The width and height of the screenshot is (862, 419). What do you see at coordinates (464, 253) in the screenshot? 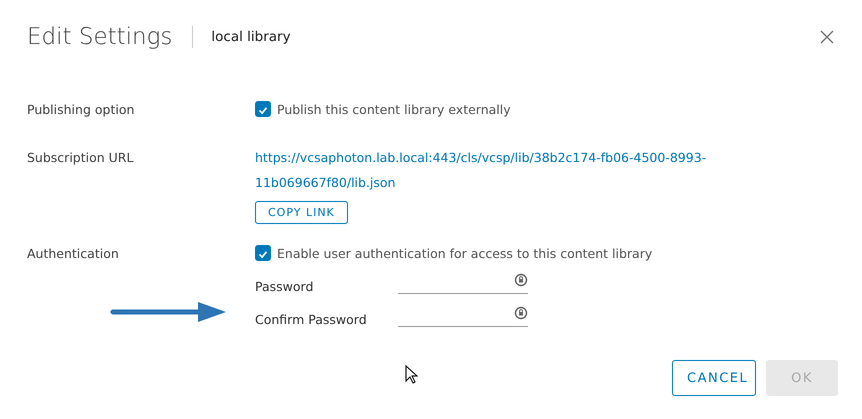
I see `checkbox-label: Enable user authentication for access to this content library` at bounding box center [464, 253].